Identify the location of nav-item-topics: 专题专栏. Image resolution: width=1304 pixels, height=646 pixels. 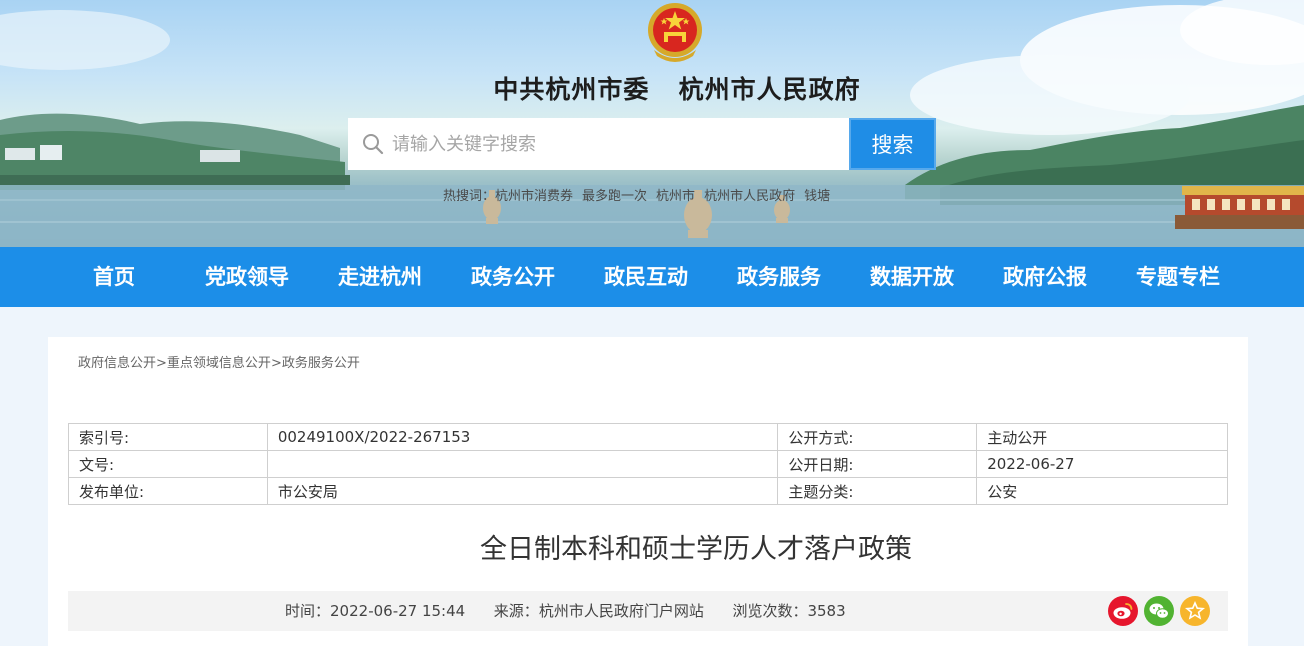
(1178, 277).